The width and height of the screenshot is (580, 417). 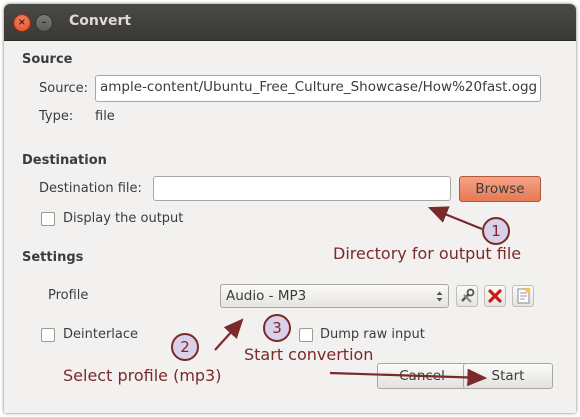 What do you see at coordinates (185, 347) in the screenshot?
I see `annotation-badge-2: 2` at bounding box center [185, 347].